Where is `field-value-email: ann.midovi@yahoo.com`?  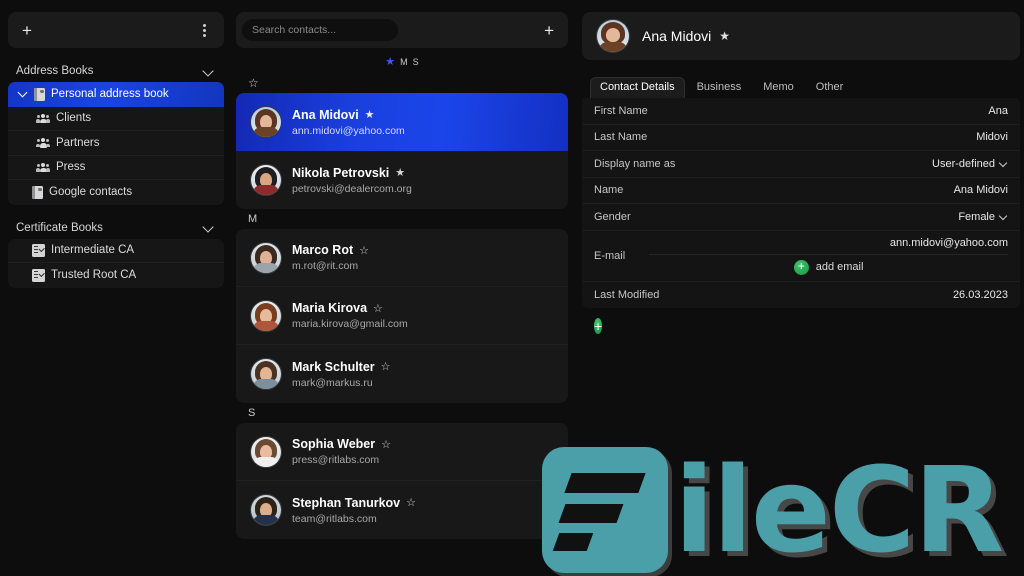 field-value-email: ann.midovi@yahoo.com is located at coordinates (828, 243).